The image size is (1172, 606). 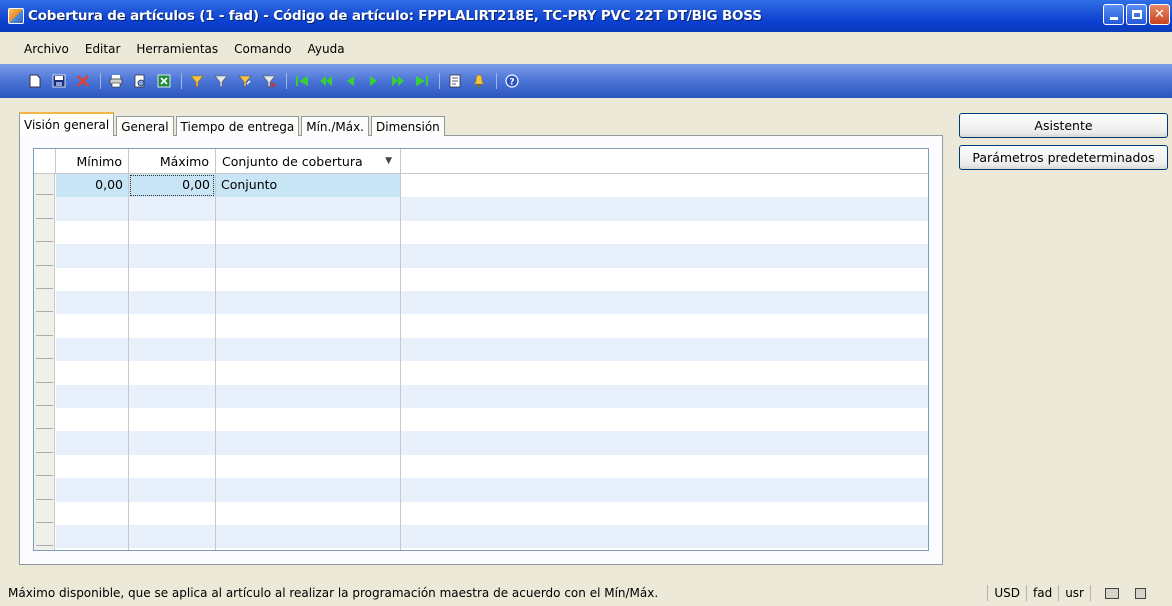 I want to click on next-page-icon, so click(x=398, y=81).